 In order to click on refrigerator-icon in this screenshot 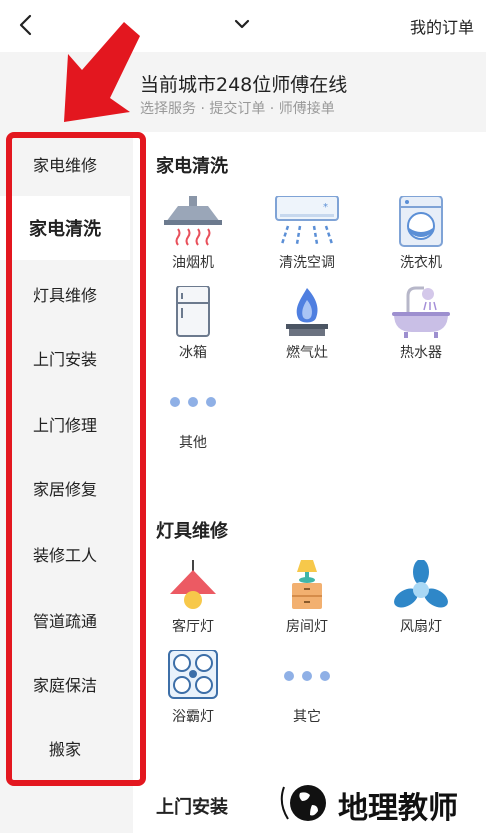, I will do `click(193, 311)`.